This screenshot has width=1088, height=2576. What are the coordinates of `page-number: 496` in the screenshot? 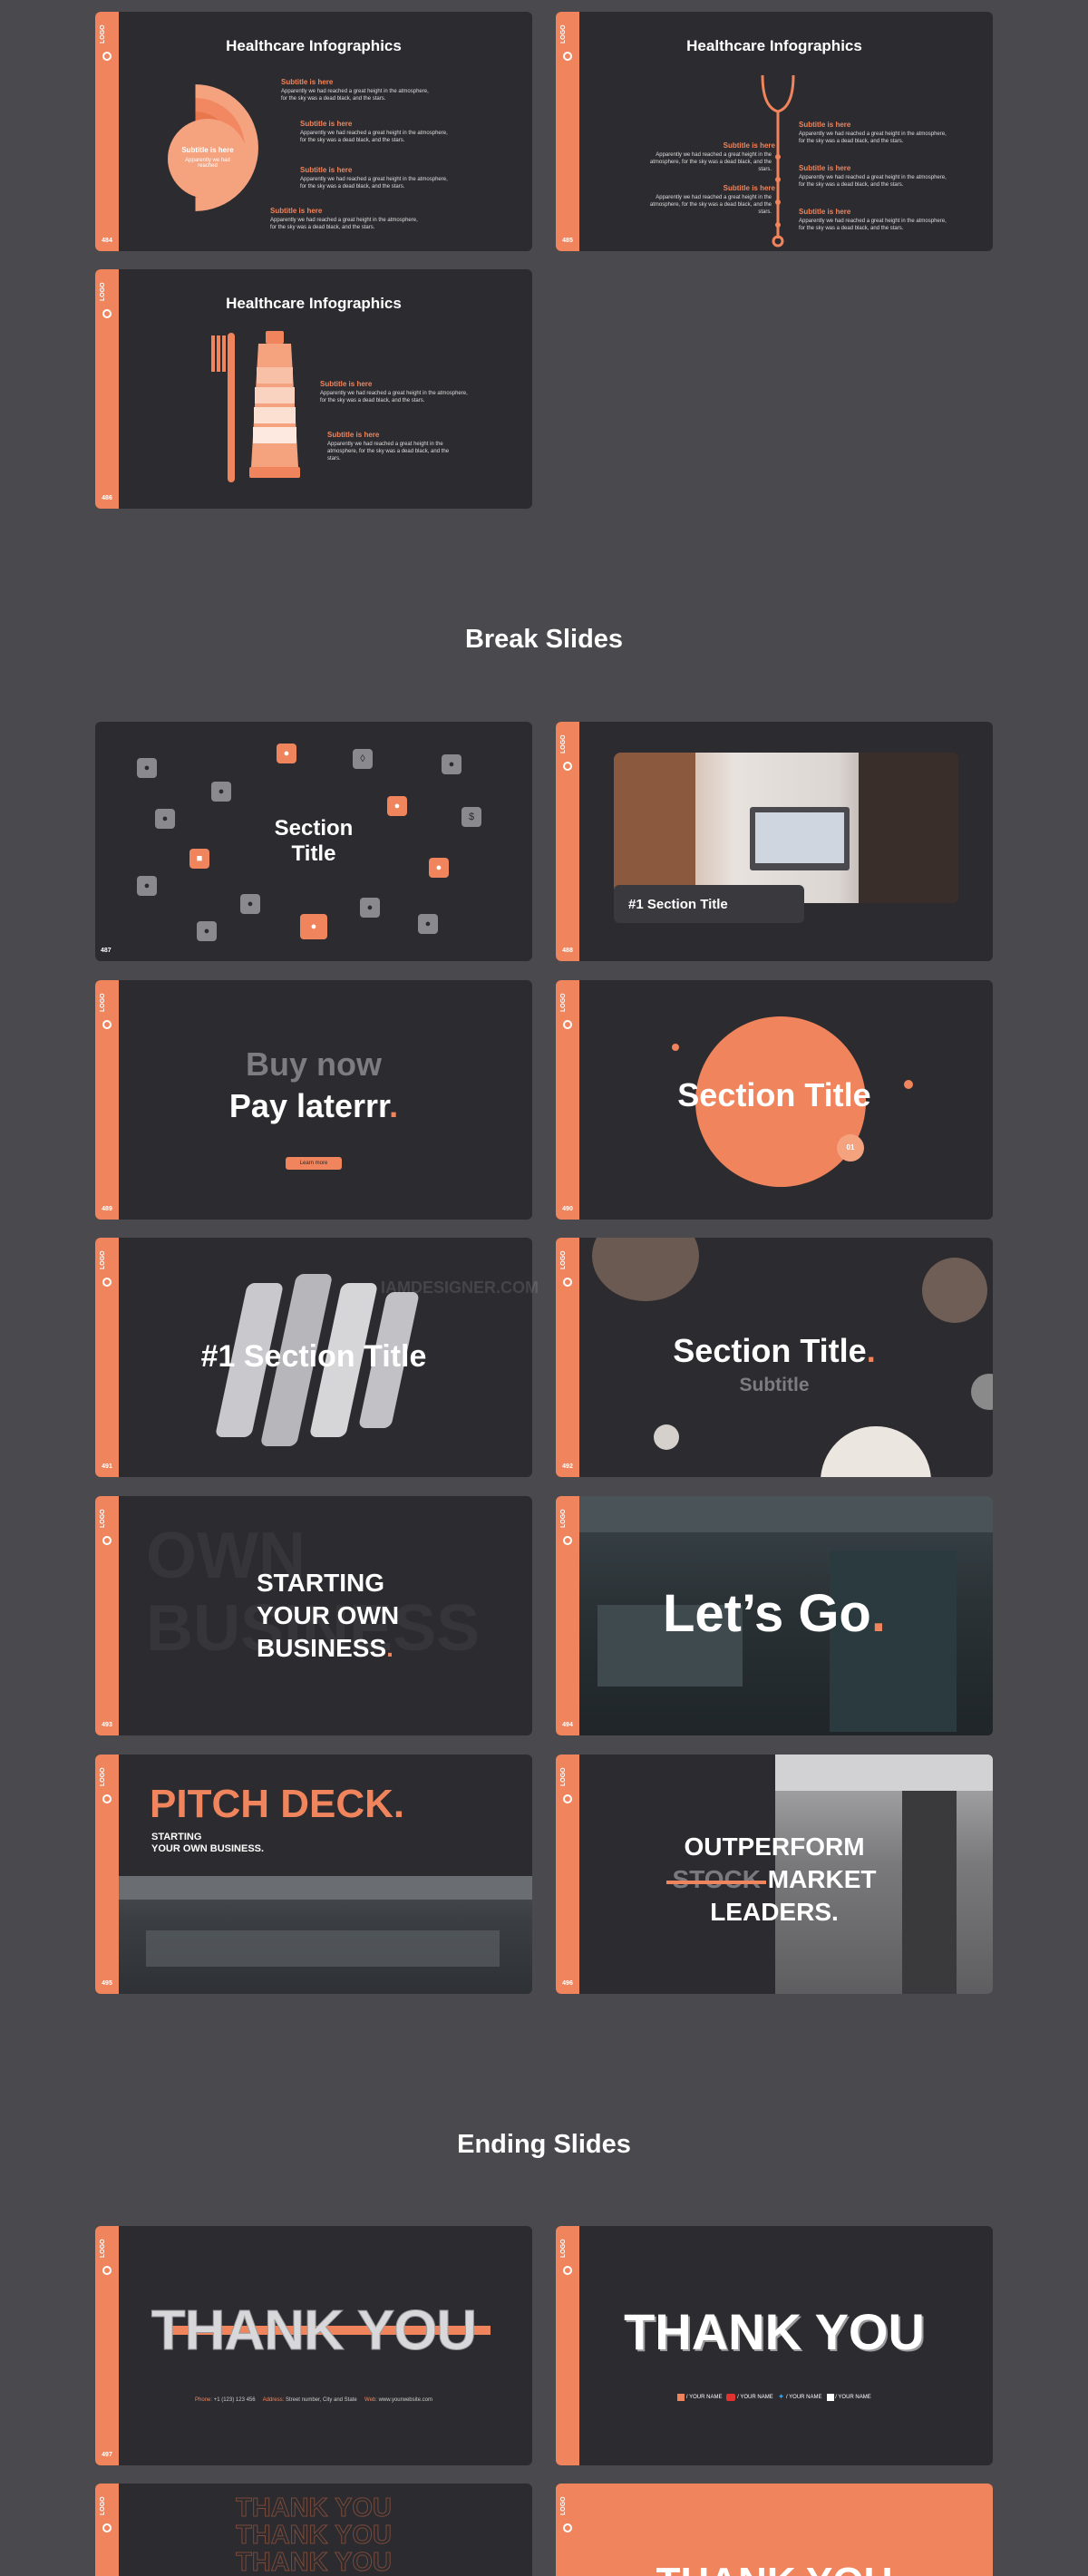 It's located at (567, 1983).